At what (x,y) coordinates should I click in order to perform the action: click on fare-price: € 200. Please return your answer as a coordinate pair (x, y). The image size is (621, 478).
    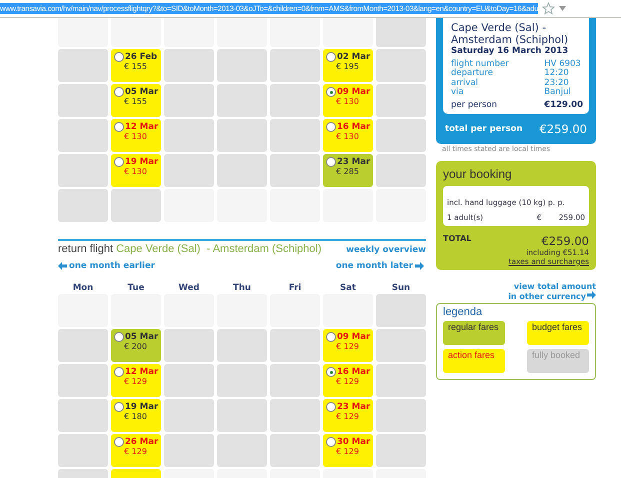
    Looking at the image, I should click on (135, 346).